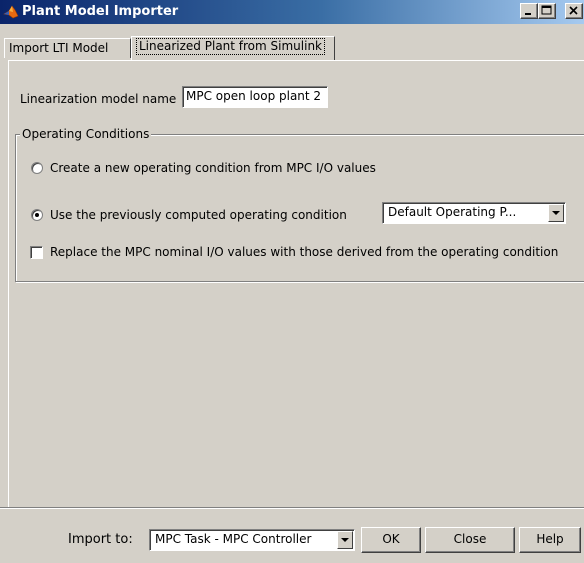  I want to click on tab-linearized-plant-from-simulink: Linearized Plant from Simulink, so click(233, 48).